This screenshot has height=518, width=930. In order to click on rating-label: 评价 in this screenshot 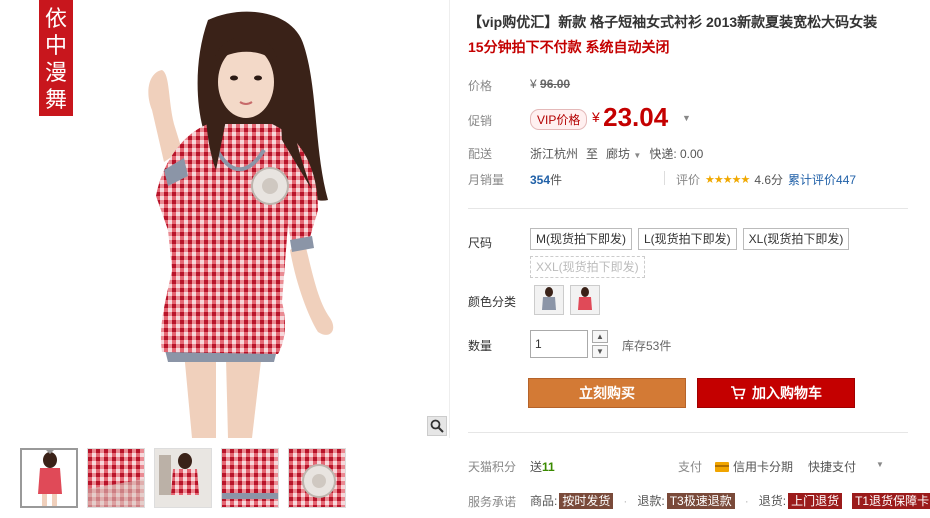, I will do `click(688, 180)`.